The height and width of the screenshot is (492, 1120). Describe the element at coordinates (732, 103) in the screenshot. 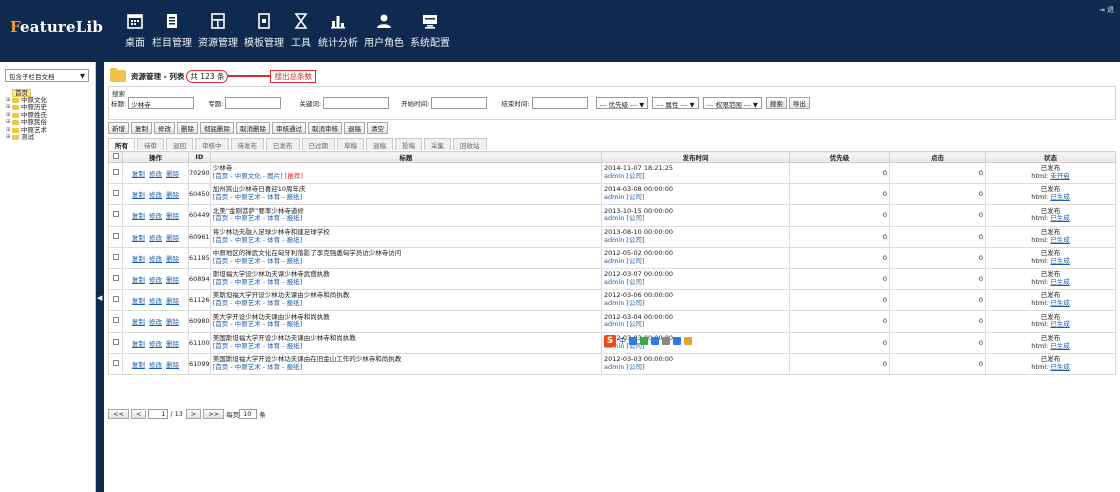

I see `scope-select: --- 权限范围 --- ▼` at that location.